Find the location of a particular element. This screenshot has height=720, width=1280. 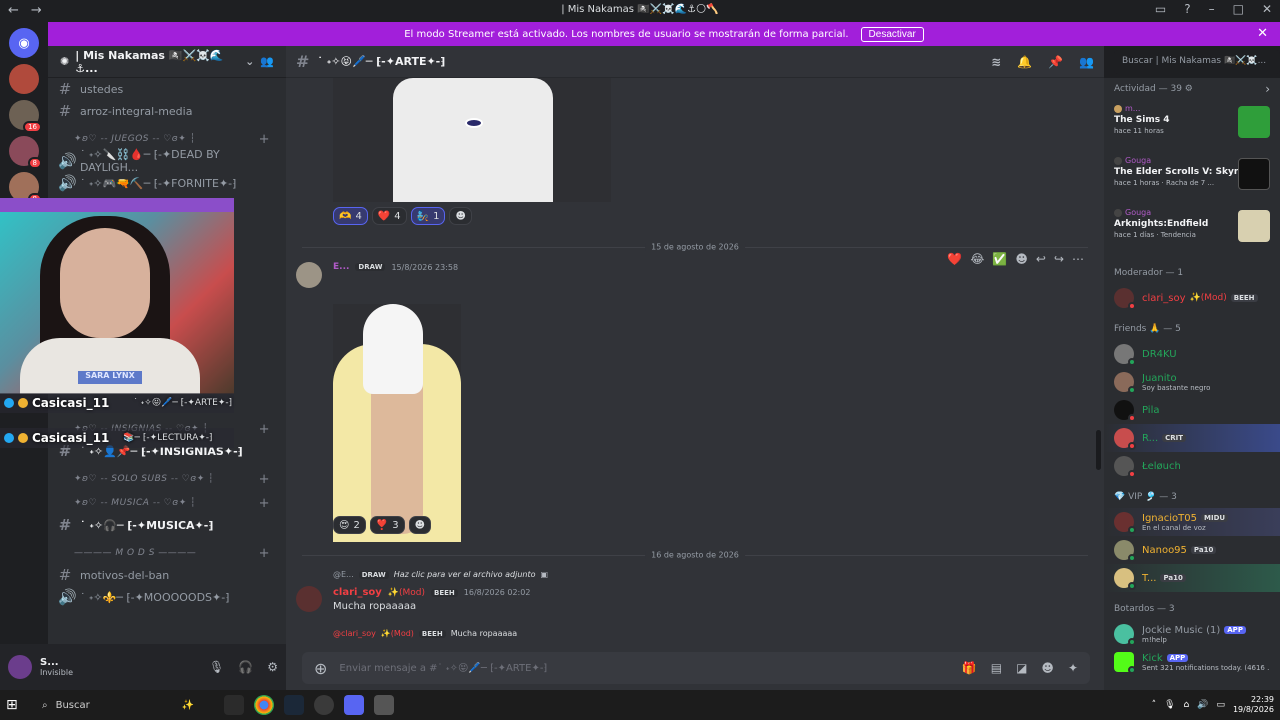

pin-icon: 📌 is located at coordinates (1055, 62).